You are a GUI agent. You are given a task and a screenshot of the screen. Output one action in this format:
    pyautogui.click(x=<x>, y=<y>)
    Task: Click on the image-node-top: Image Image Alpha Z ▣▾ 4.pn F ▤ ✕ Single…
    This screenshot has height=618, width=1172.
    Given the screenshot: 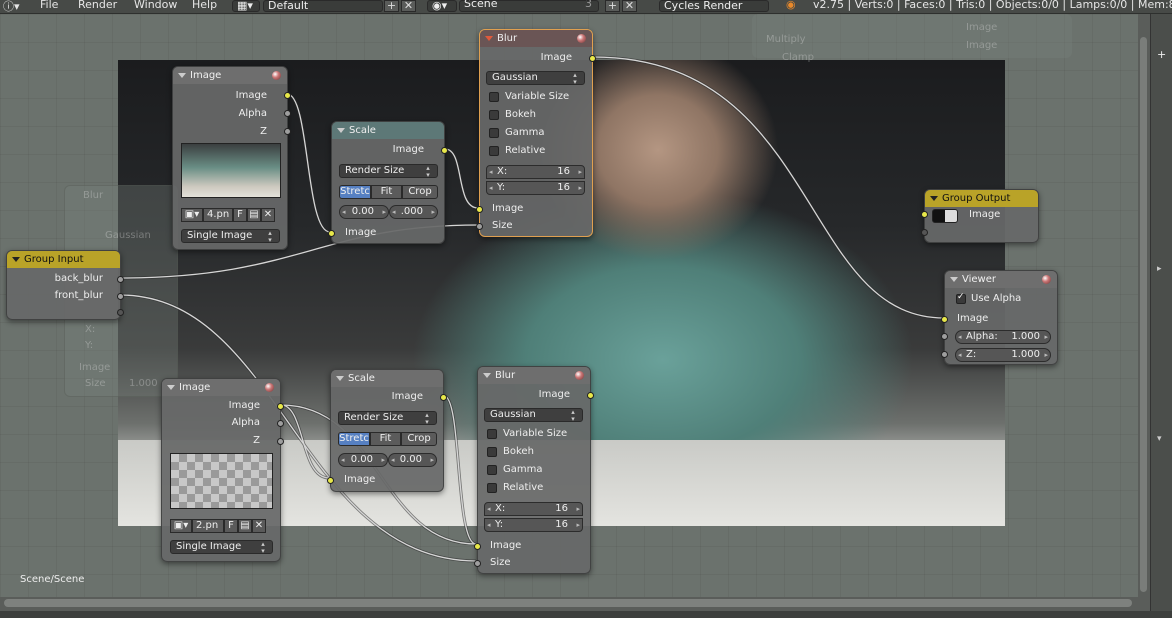 What is the action you would take?
    pyautogui.click(x=231, y=158)
    